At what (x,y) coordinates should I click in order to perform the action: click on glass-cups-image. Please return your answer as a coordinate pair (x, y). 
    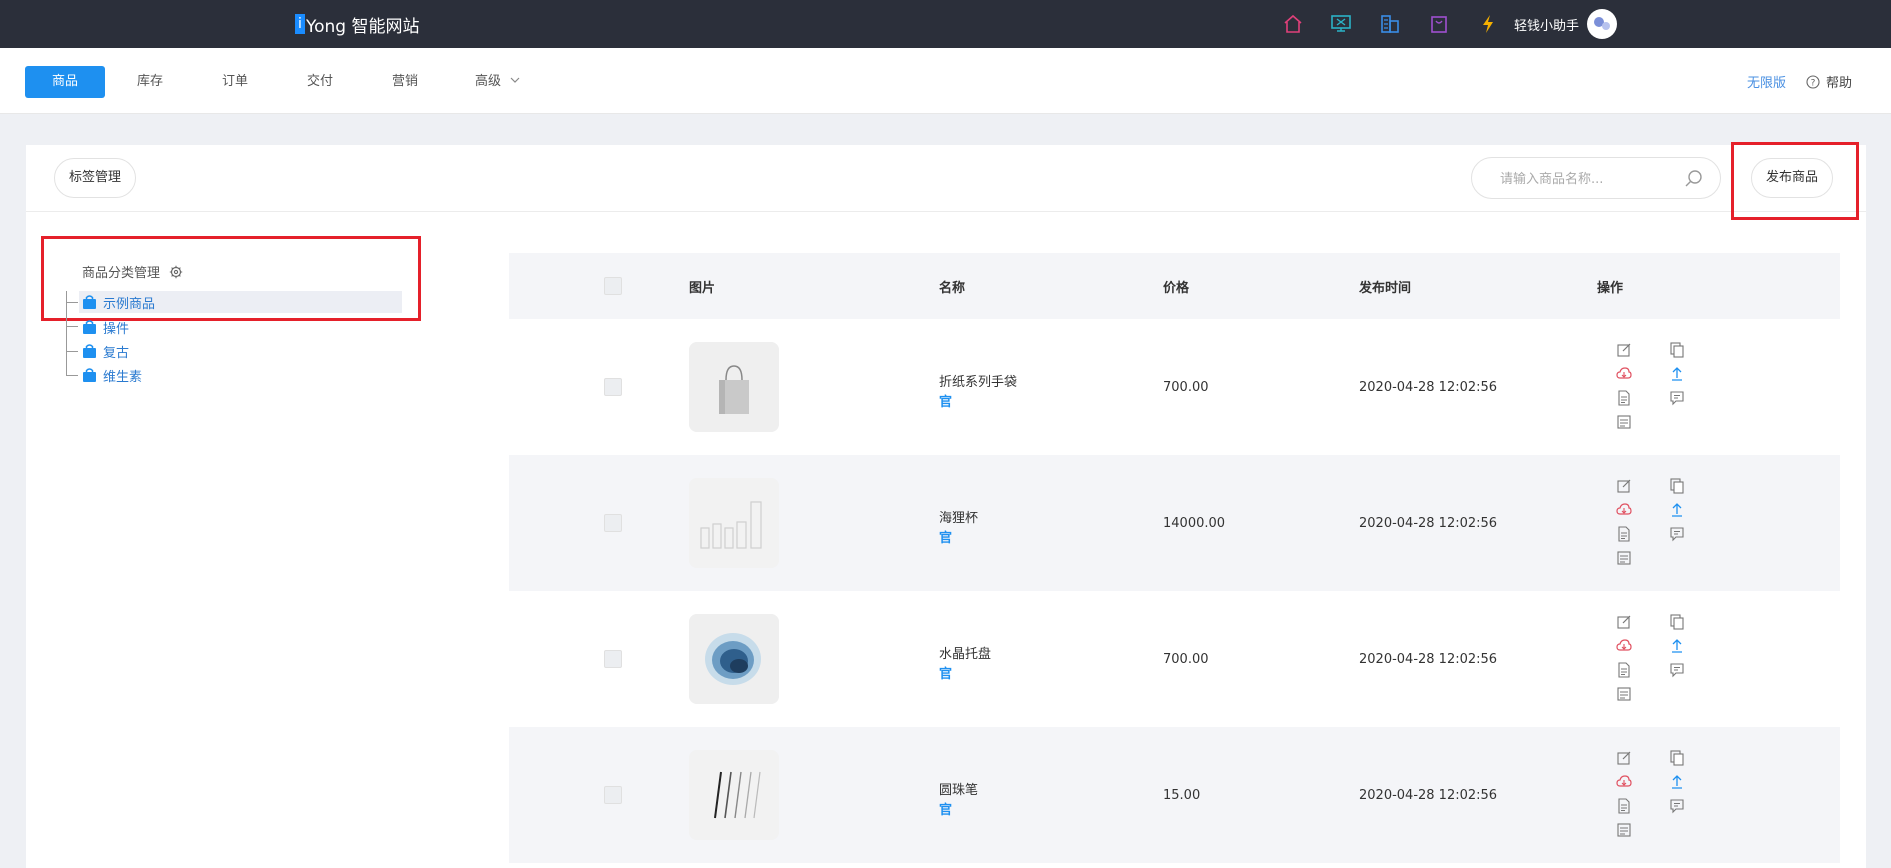
    Looking at the image, I should click on (734, 523).